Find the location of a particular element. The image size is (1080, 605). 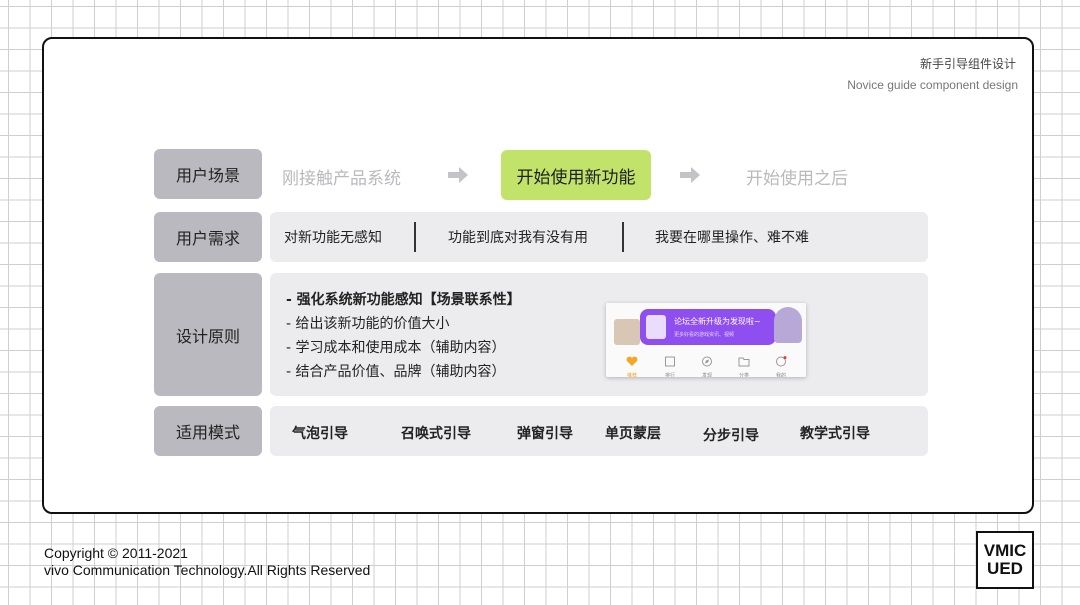

header-title: 新手引导组件设计 is located at coordinates (967, 64).